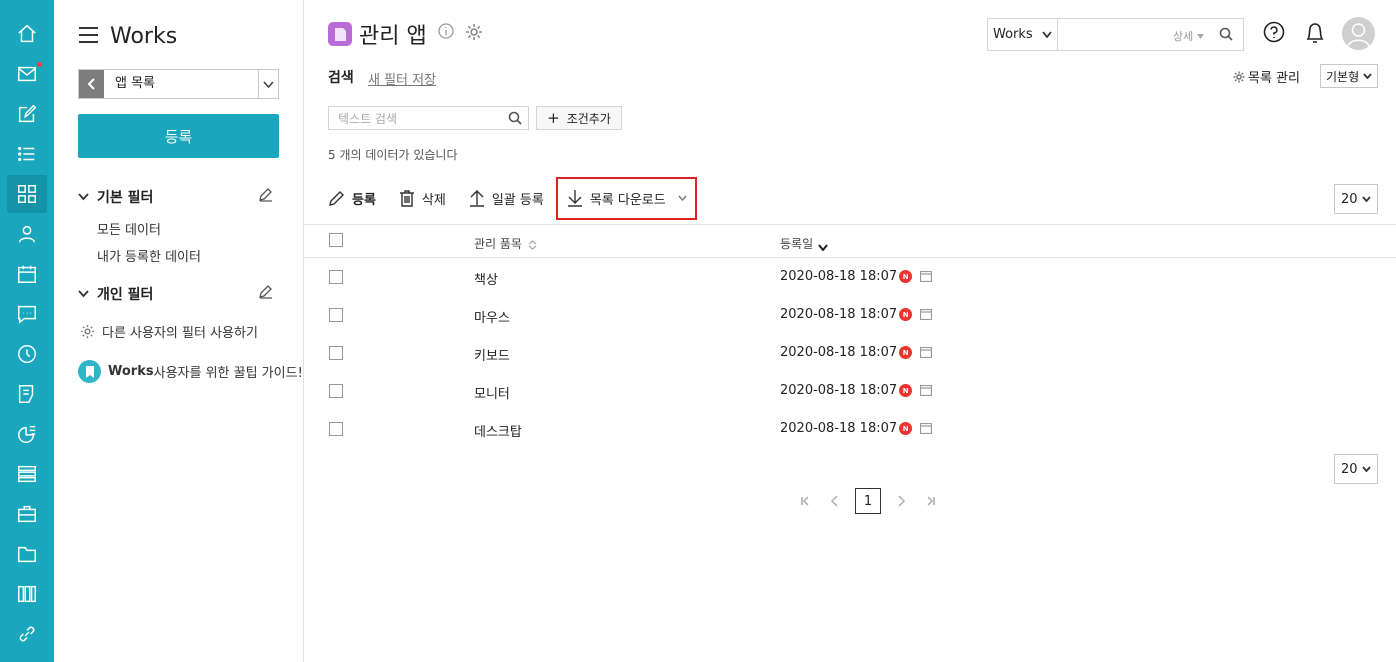 This screenshot has height=662, width=1396. What do you see at coordinates (27, 634) in the screenshot?
I see `link-icon` at bounding box center [27, 634].